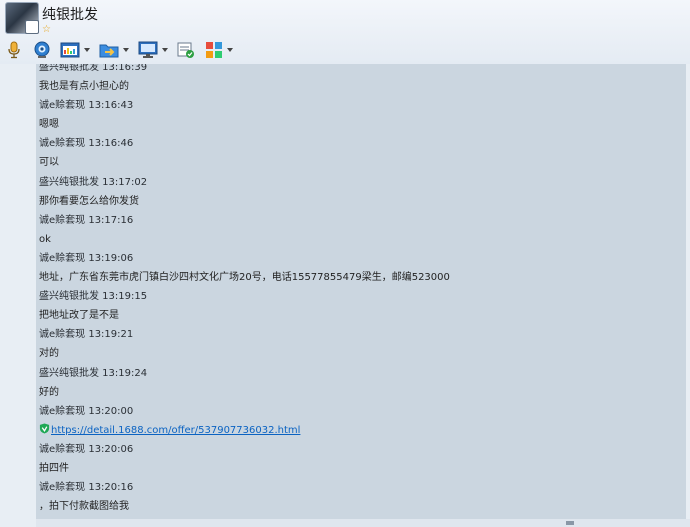 Image resolution: width=690 pixels, height=527 pixels. What do you see at coordinates (87, 50) in the screenshot?
I see `image-menu-caret` at bounding box center [87, 50].